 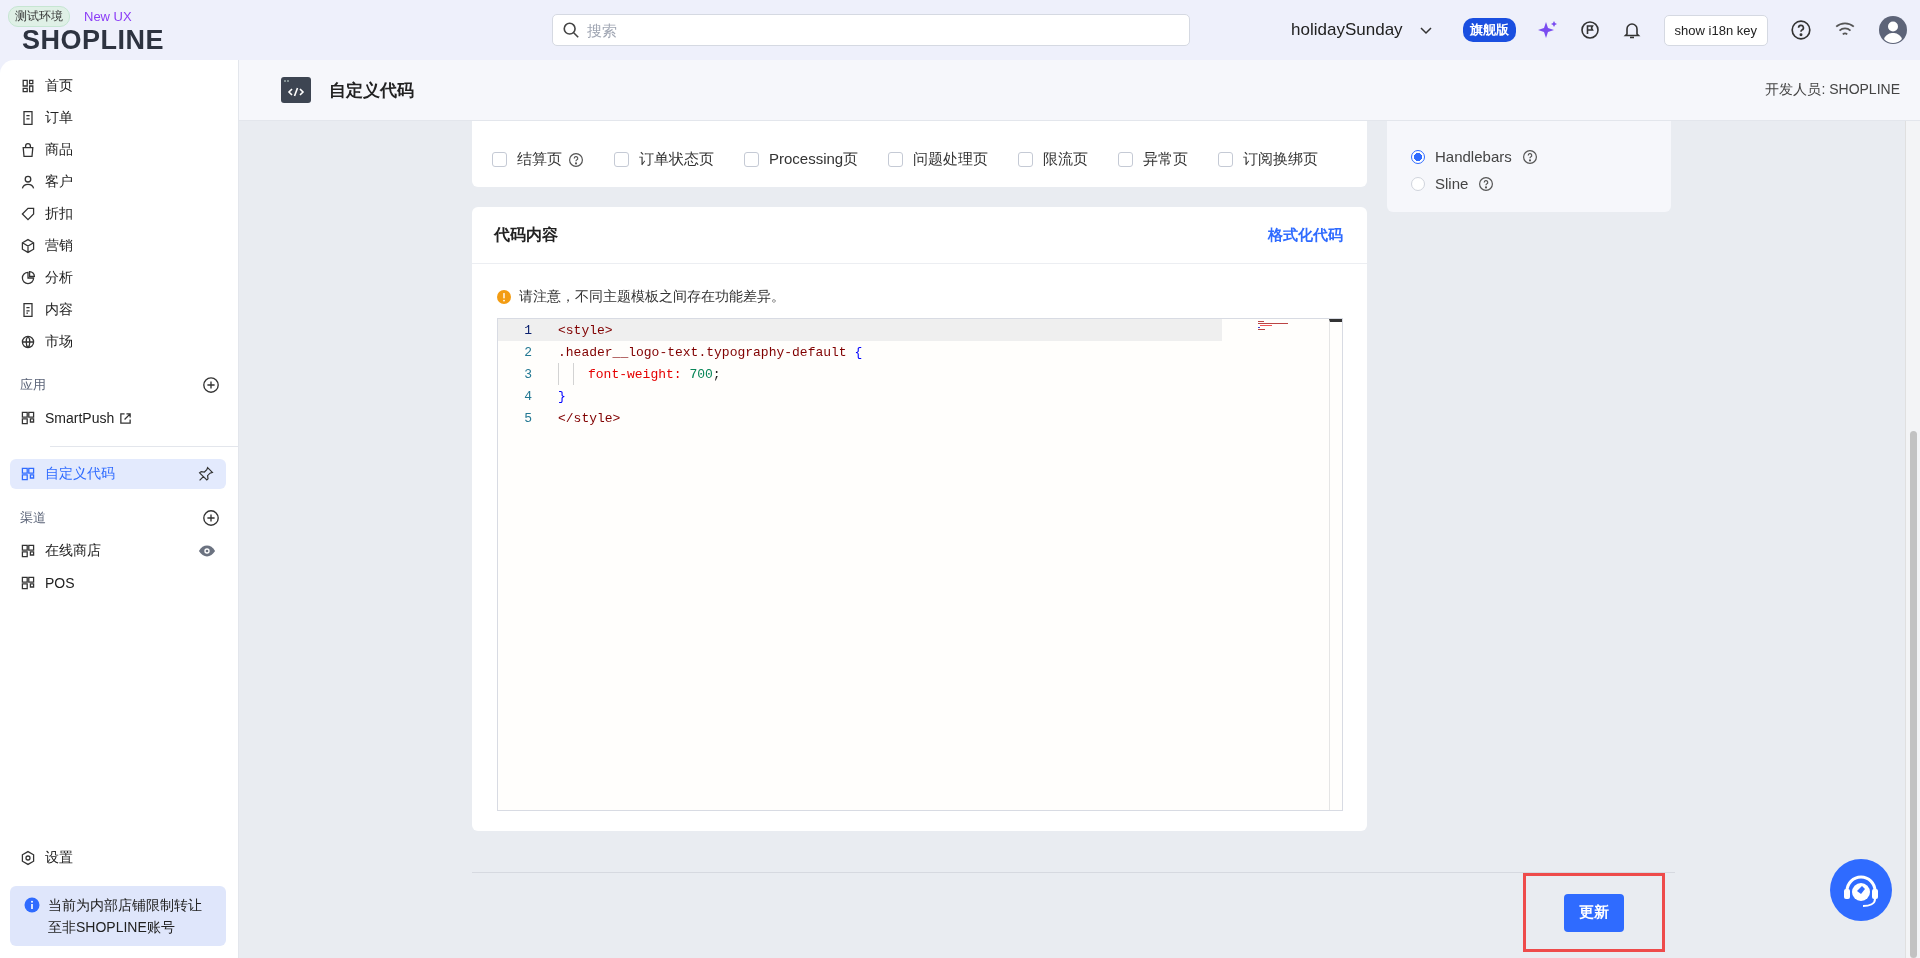 What do you see at coordinates (114, 246) in the screenshot?
I see `nav-item: 营销` at bounding box center [114, 246].